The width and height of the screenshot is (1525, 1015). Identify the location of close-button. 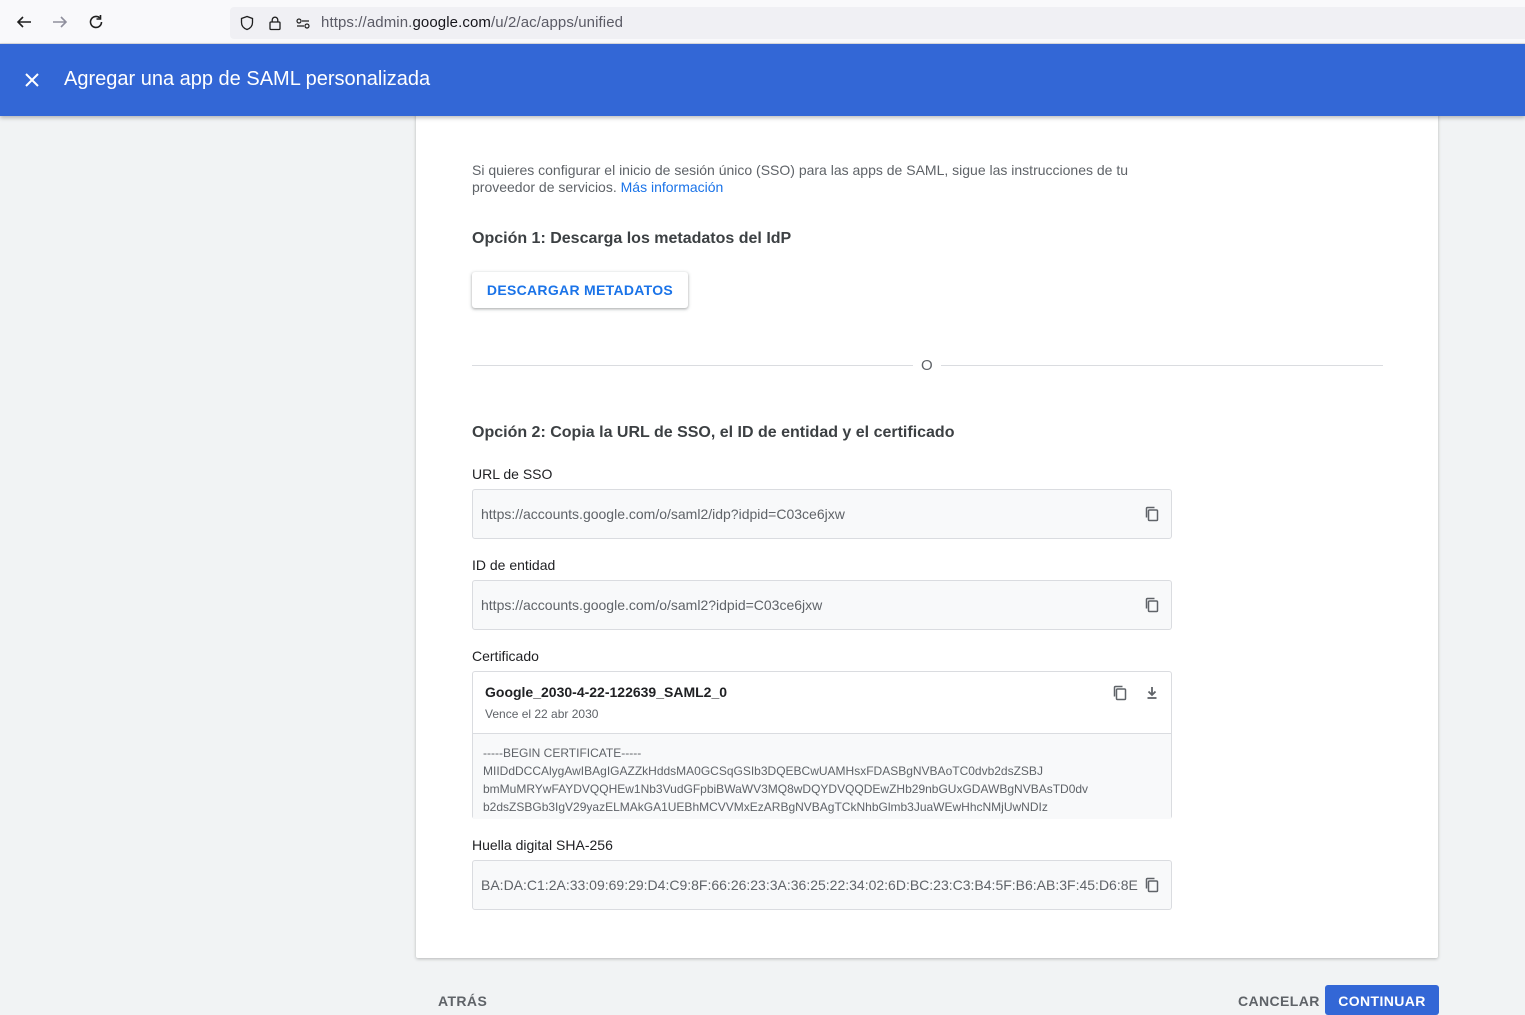
(32, 80).